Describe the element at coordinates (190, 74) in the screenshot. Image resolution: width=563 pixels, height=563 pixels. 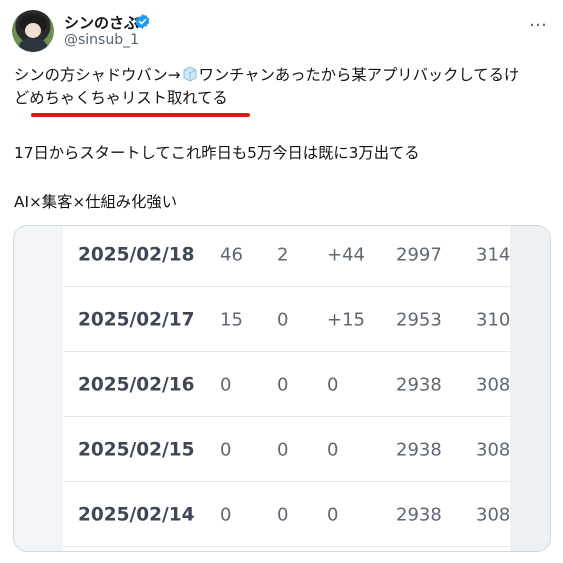
I see `ice-cube-icon` at that location.